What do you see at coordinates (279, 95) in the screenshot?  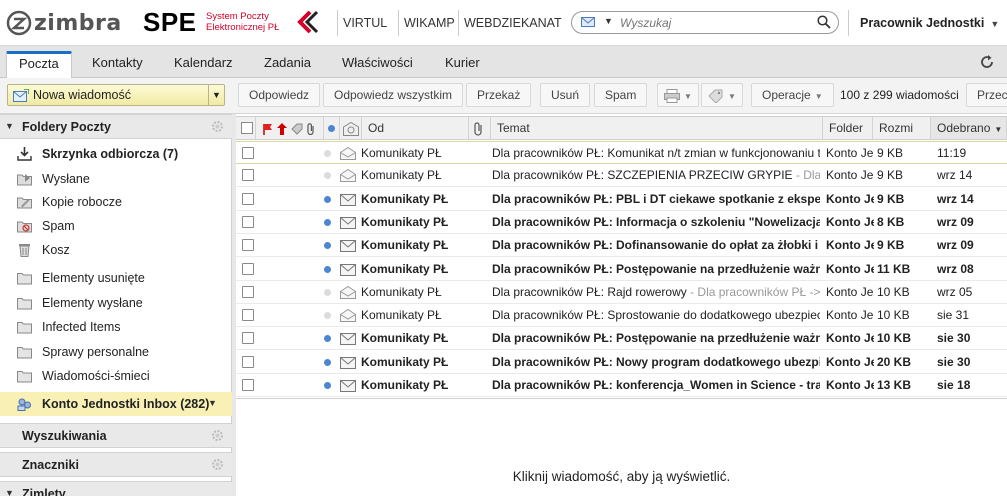 I see `reply-button: Odpowiedz` at bounding box center [279, 95].